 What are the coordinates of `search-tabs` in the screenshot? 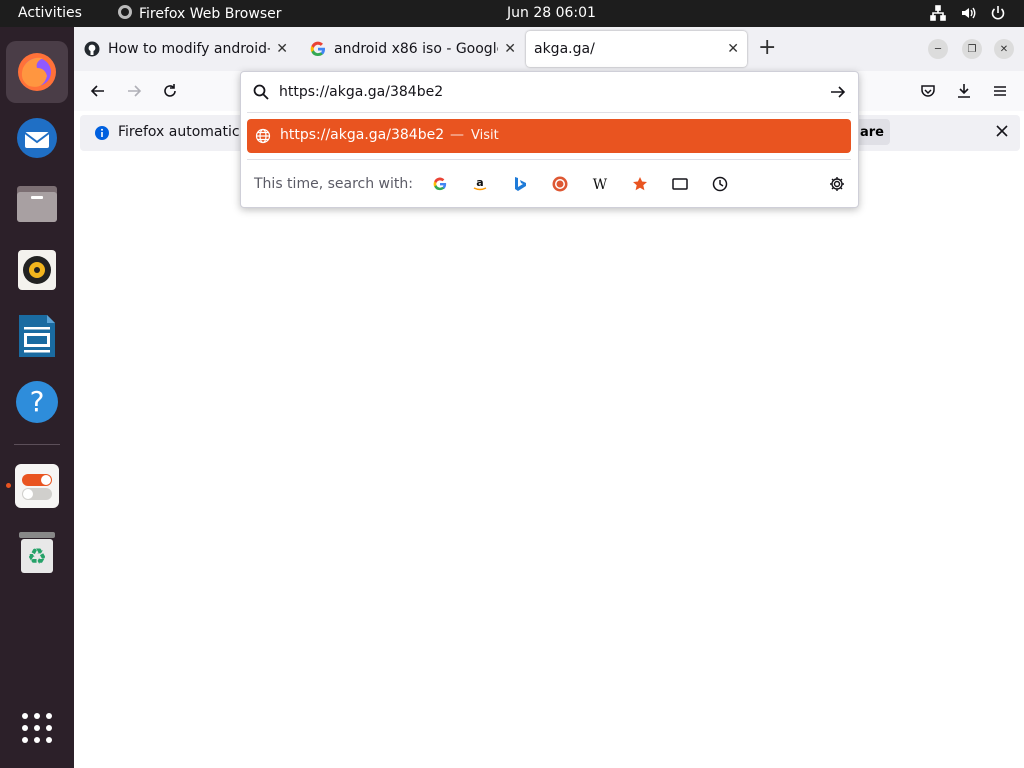 It's located at (680, 184).